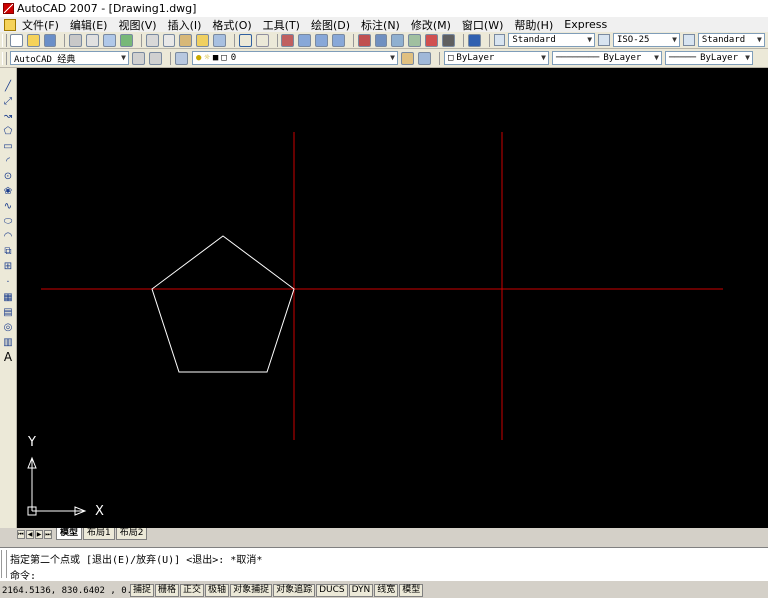 The width and height of the screenshot is (768, 598). What do you see at coordinates (8, 266) in the screenshot?
I see `make-block-icon: ⊞` at bounding box center [8, 266].